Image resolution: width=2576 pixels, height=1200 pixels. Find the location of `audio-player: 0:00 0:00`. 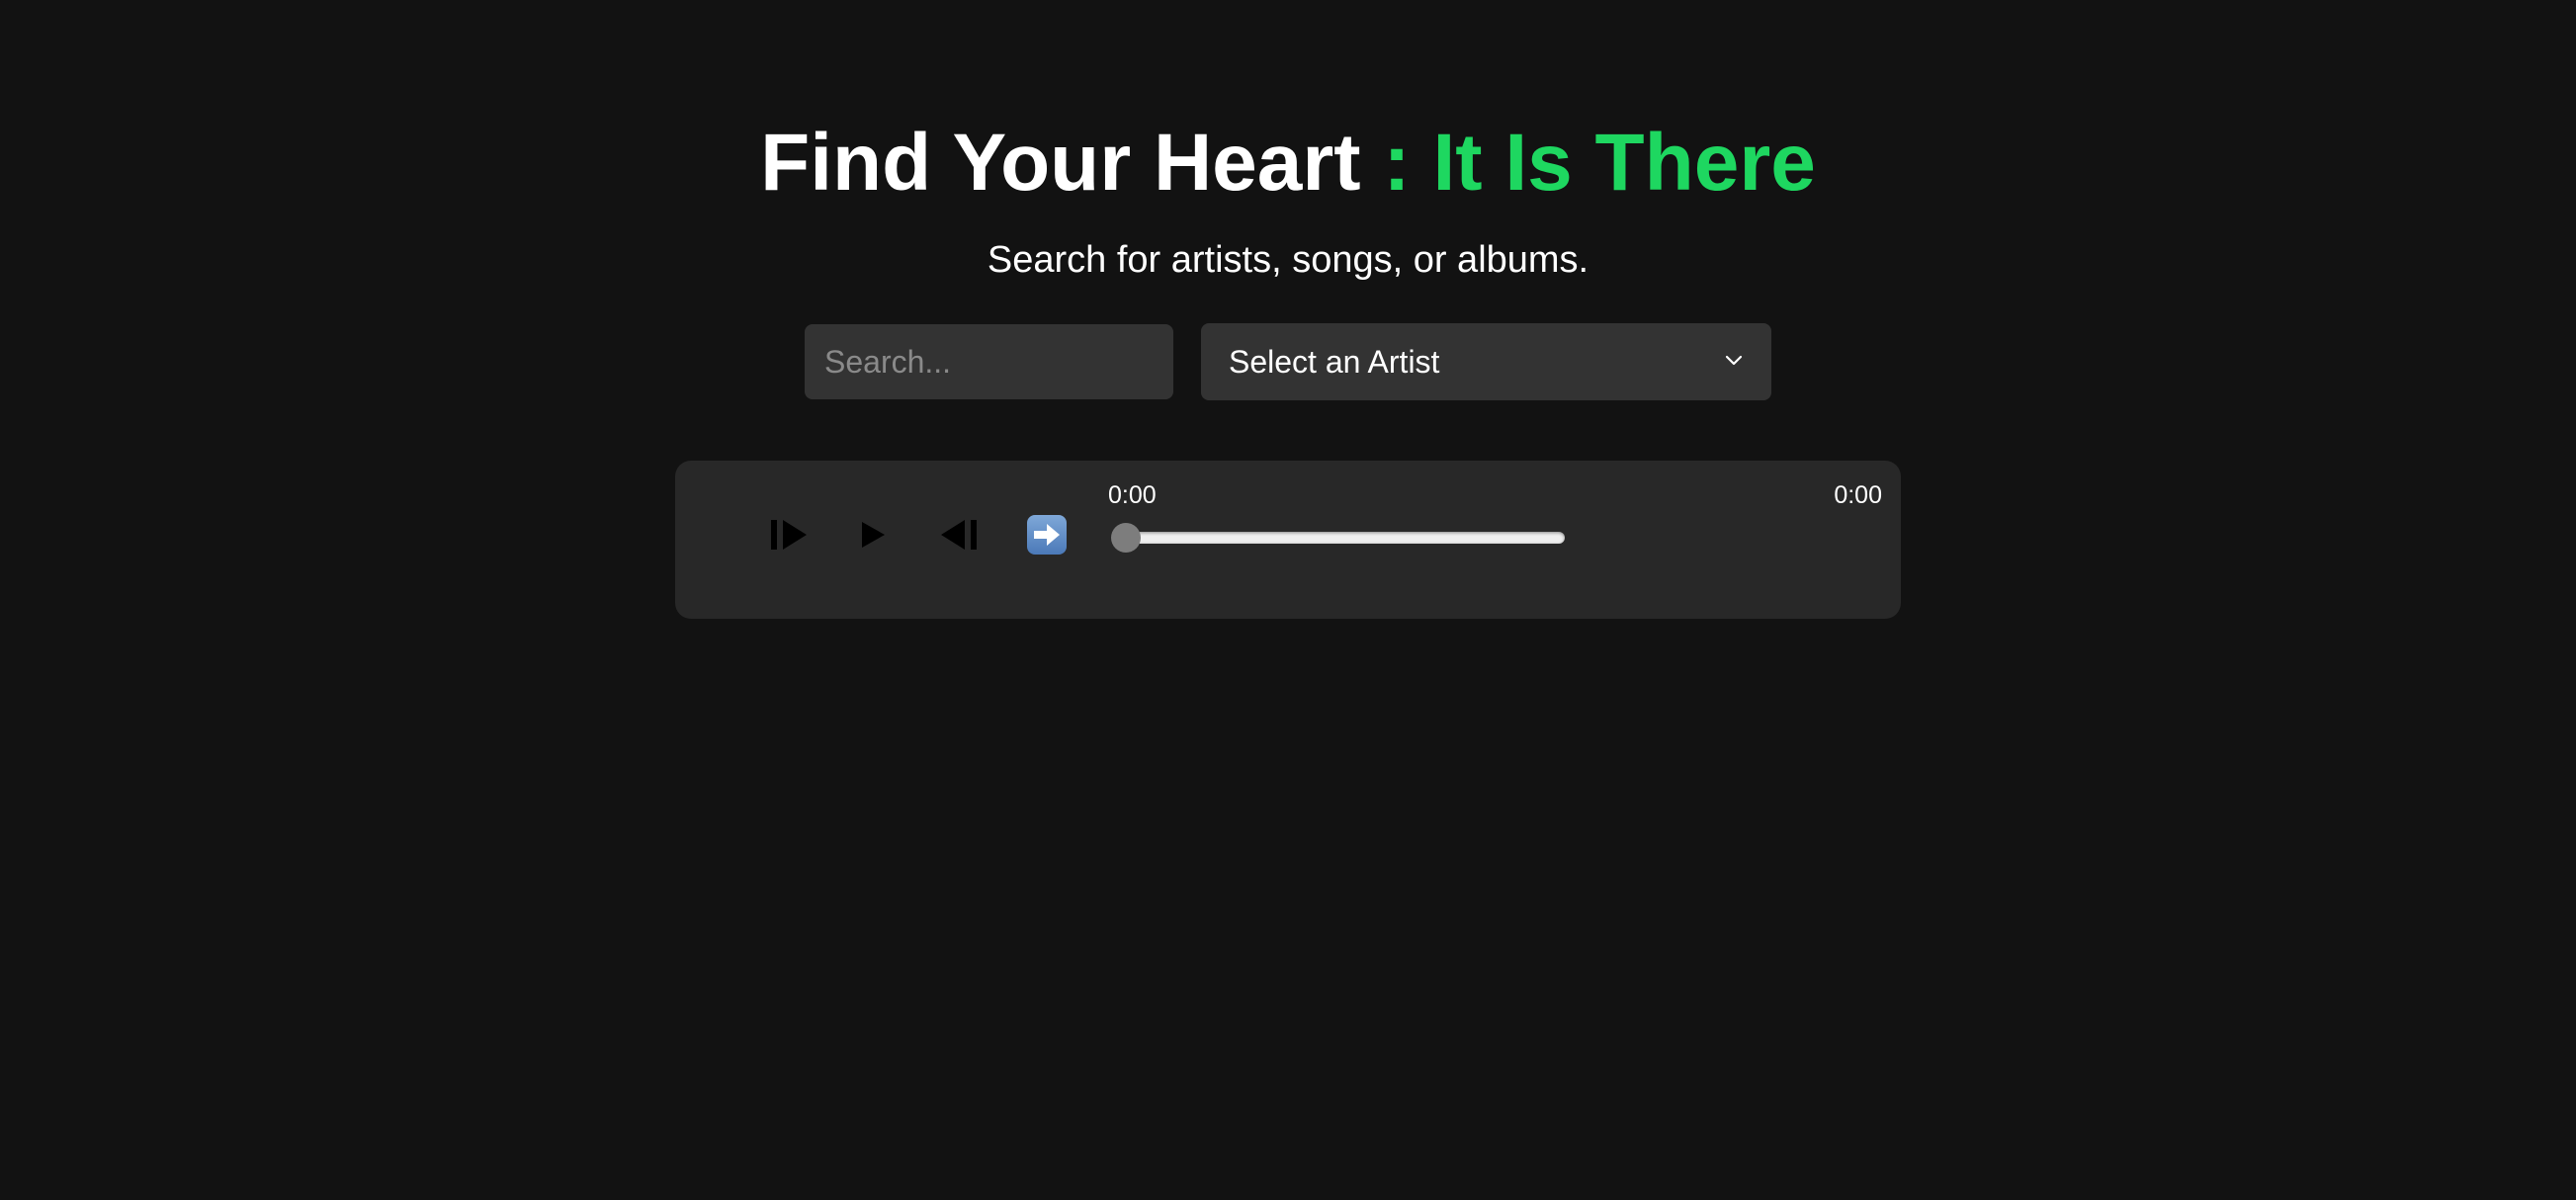

audio-player: 0:00 0:00 is located at coordinates (1288, 540).